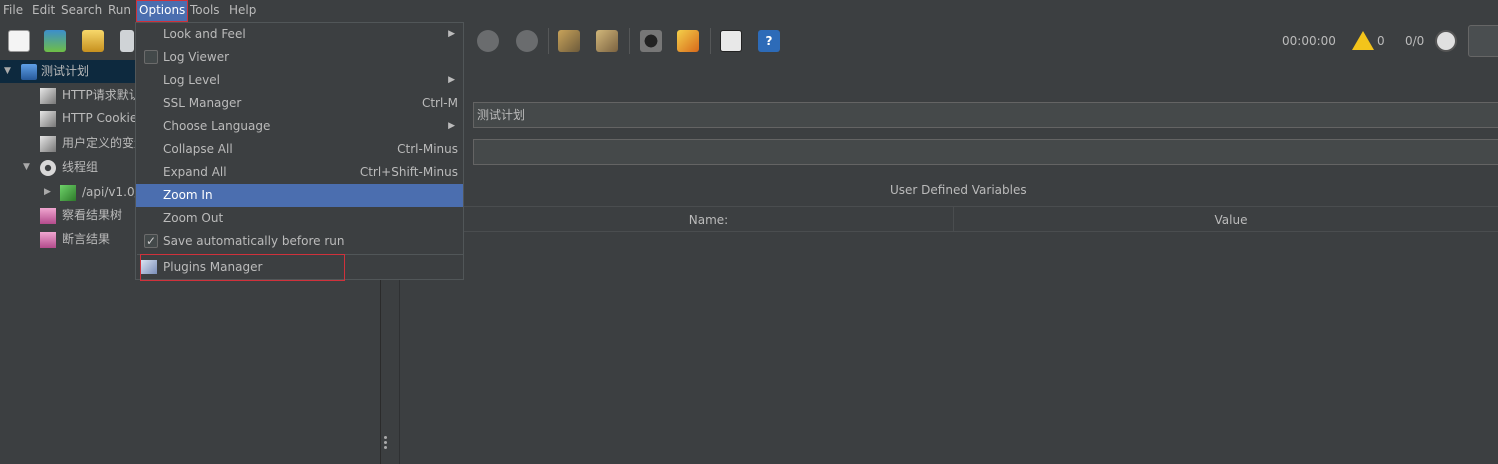  Describe the element at coordinates (299, 80) in the screenshot. I see `menu-item-log-level: Log Level ▶` at that location.